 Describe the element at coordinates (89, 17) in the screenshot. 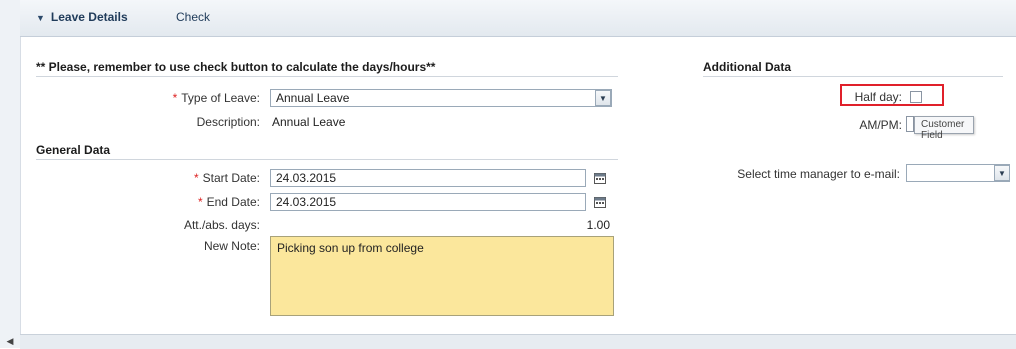

I see `leave-details-label: Leave Details` at that location.